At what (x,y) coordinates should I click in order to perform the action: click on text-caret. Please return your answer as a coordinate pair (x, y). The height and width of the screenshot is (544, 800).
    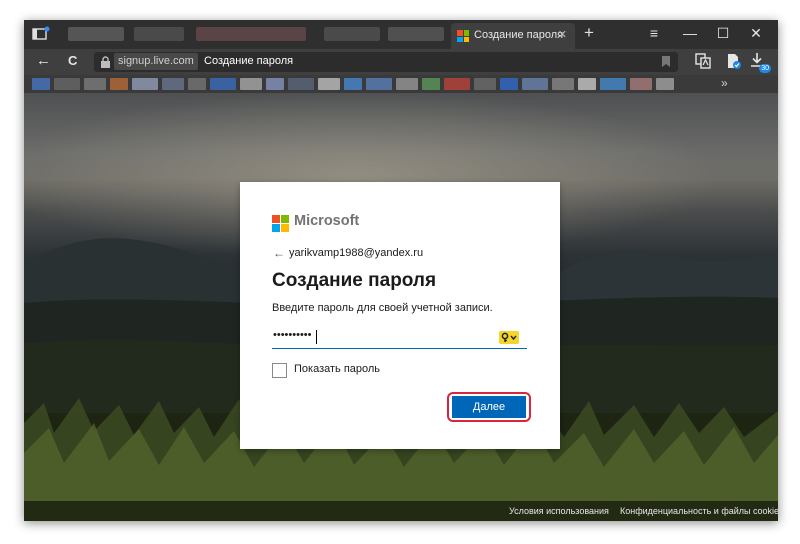
    Looking at the image, I should click on (316, 337).